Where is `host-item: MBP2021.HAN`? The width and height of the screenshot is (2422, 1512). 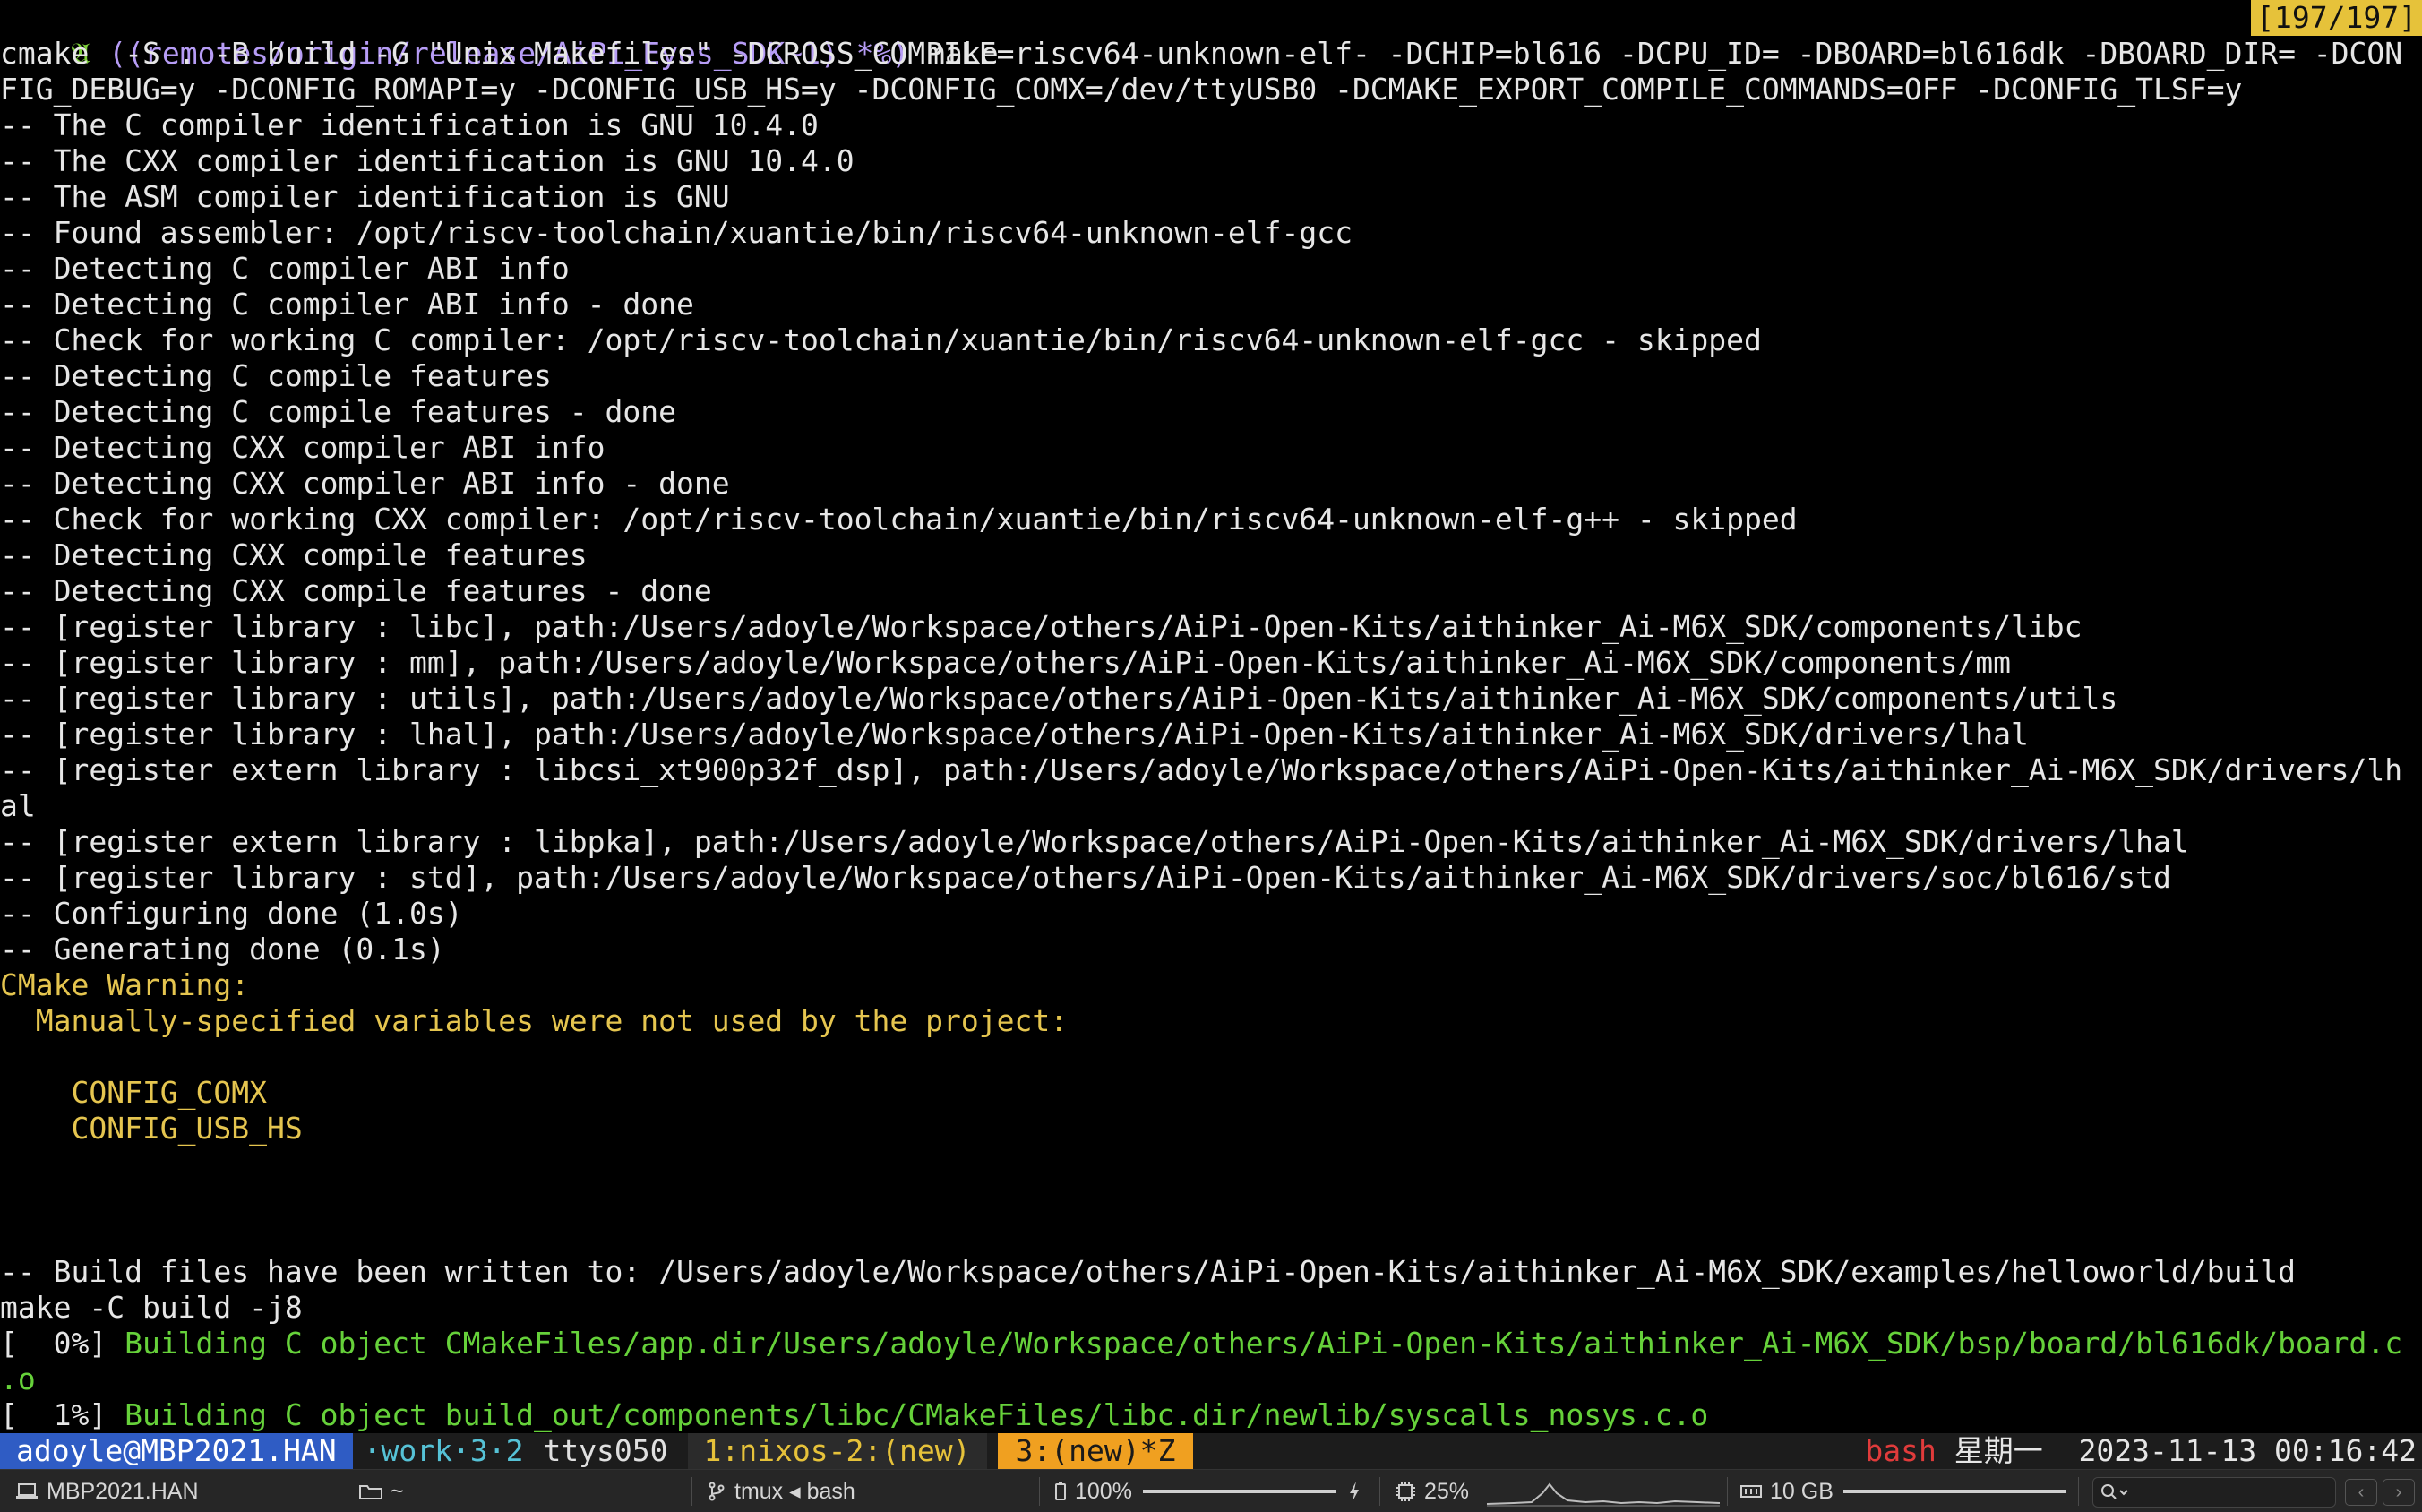
host-item: MBP2021.HAN is located at coordinates (106, 1491).